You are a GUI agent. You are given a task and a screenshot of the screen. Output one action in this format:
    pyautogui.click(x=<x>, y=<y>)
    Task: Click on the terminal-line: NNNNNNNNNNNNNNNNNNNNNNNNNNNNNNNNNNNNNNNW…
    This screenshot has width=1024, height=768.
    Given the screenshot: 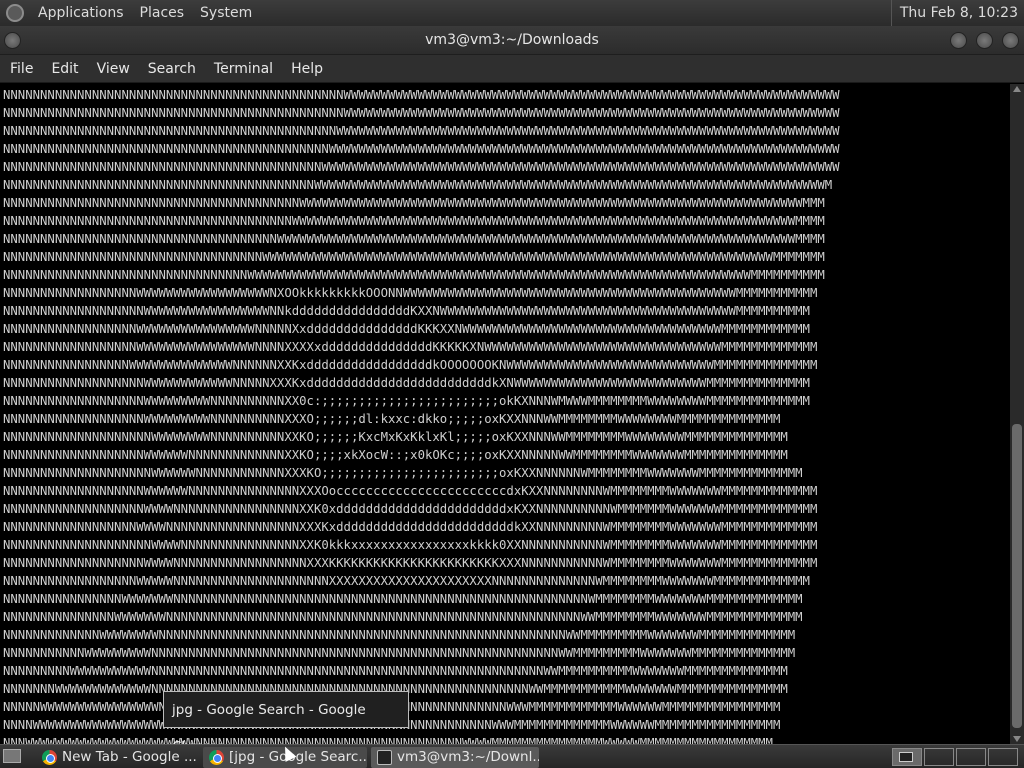 What is the action you would take?
    pyautogui.click(x=414, y=221)
    